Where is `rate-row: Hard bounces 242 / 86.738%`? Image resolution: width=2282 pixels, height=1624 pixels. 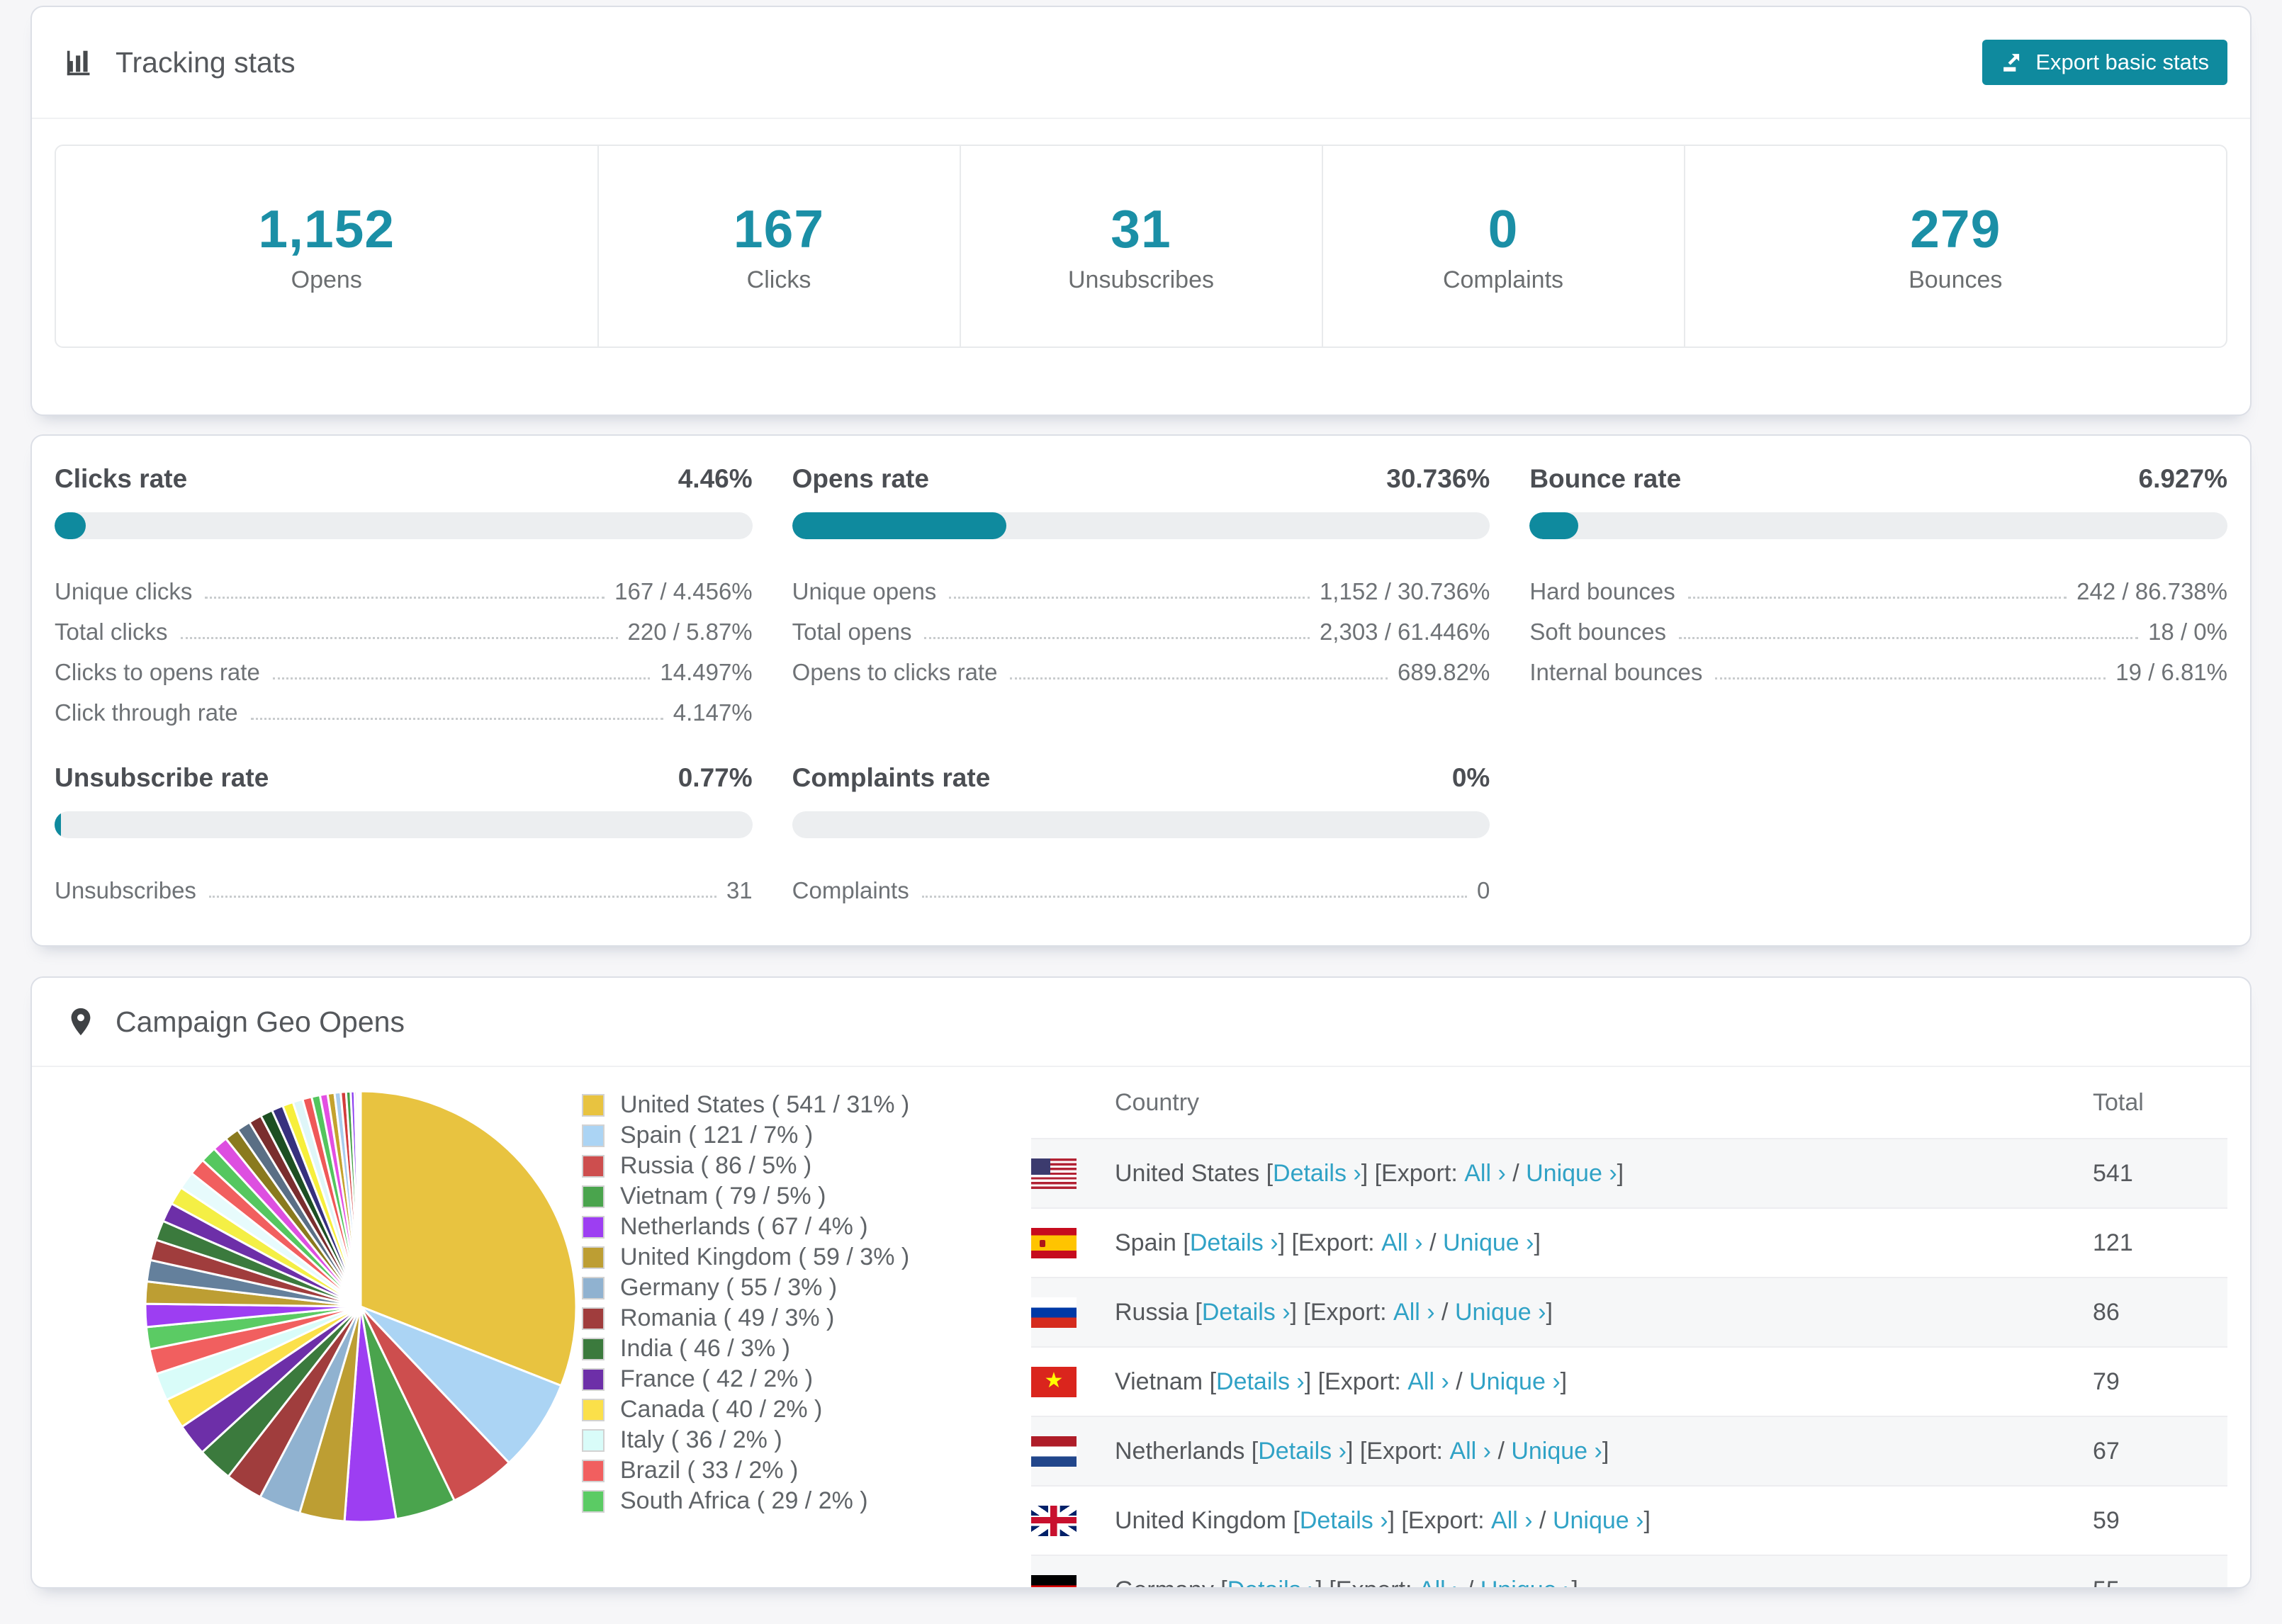
rate-row: Hard bounces 242 / 86.738% is located at coordinates (1878, 585).